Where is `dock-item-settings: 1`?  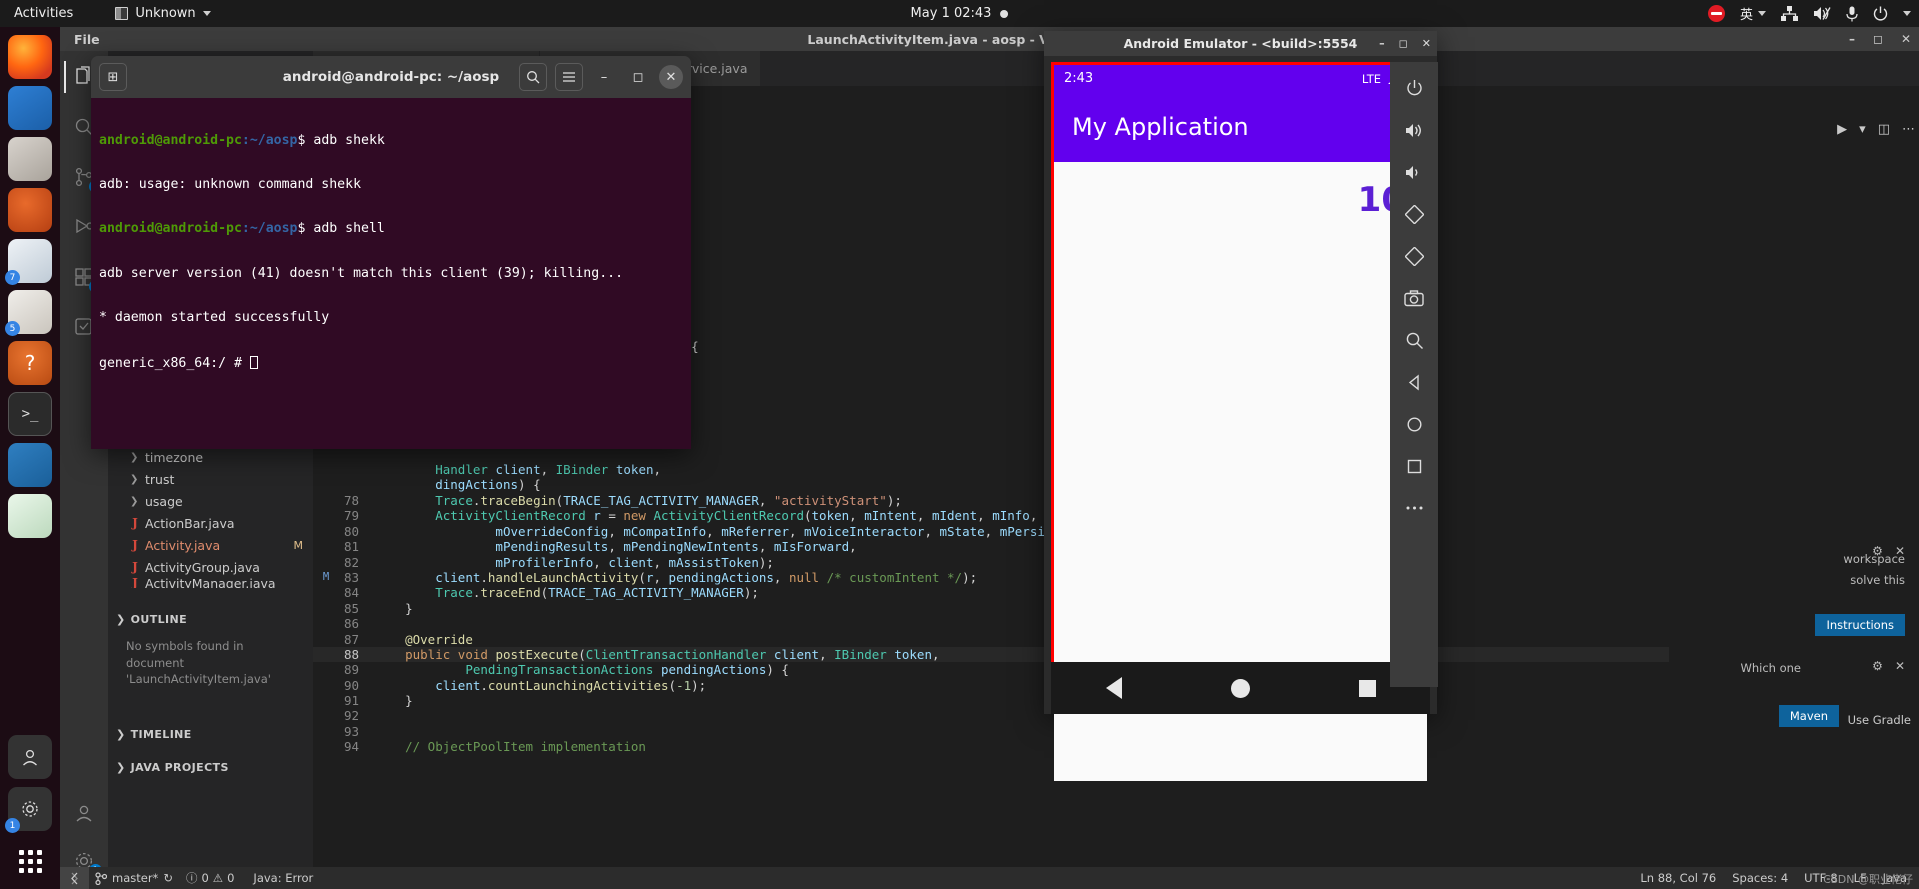
dock-item-settings: 1 is located at coordinates (28, 810).